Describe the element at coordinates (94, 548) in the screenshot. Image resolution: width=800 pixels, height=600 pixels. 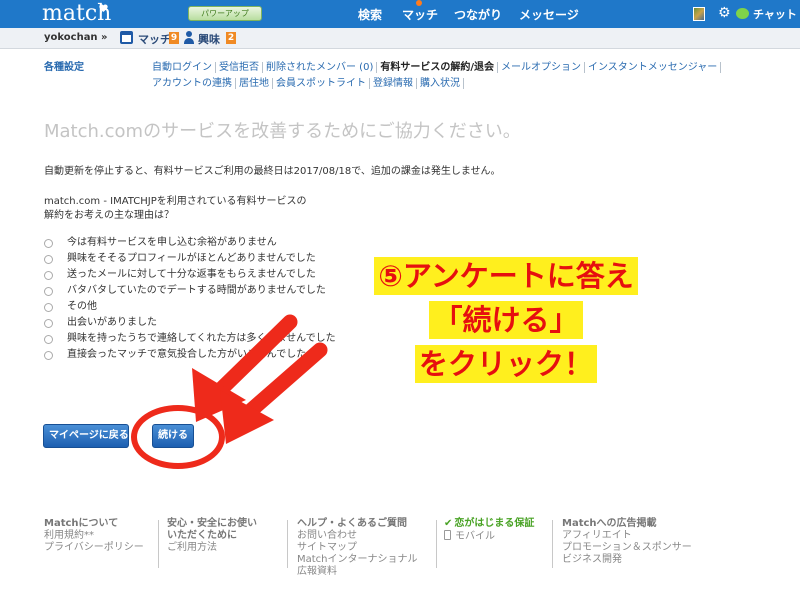
I see `footer-link: プライバシーポリシー` at that location.